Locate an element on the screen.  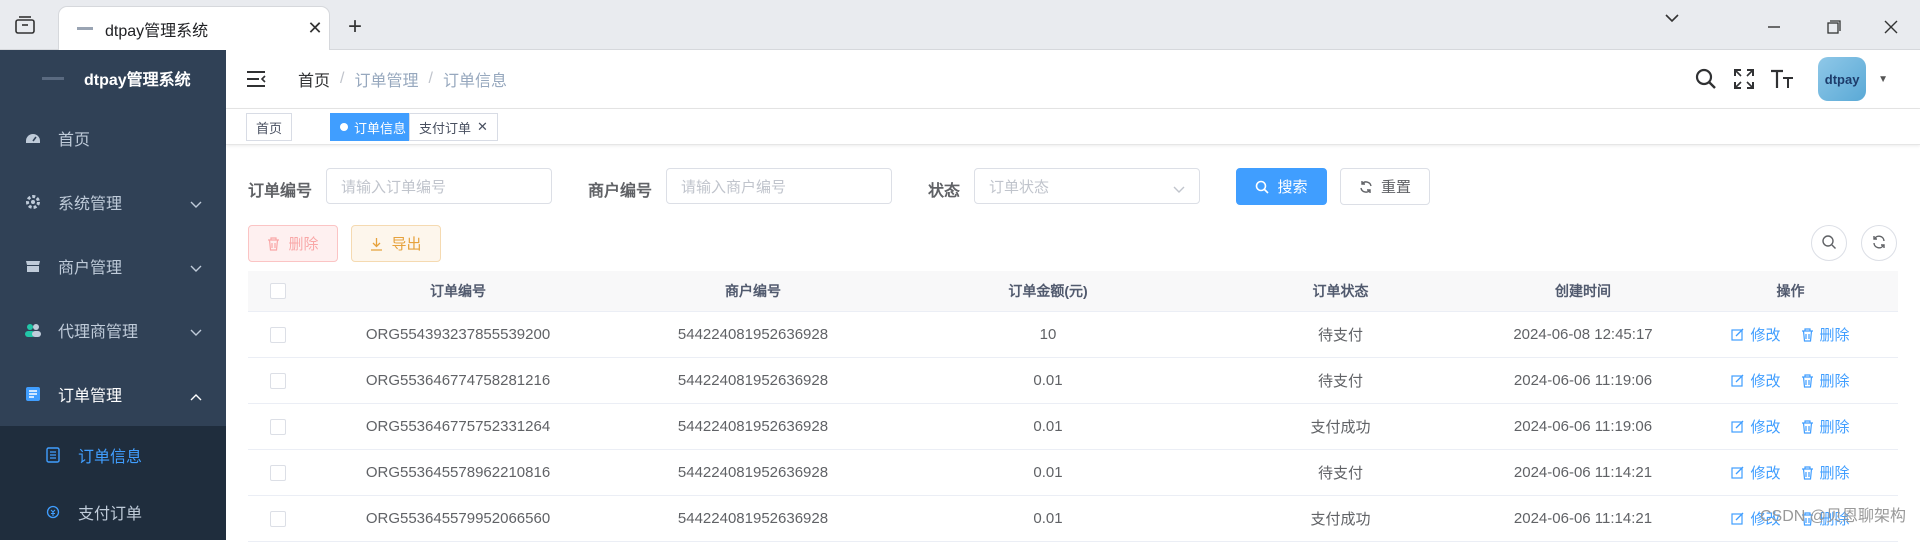
reset-button-label: 重置 is located at coordinates (1395, 187).